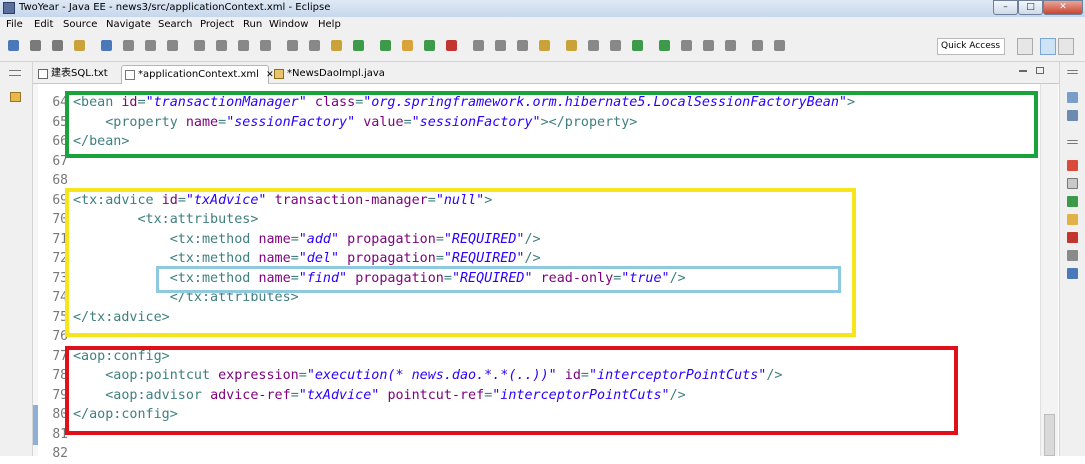 The height and width of the screenshot is (464, 1085). What do you see at coordinates (677, 375) in the screenshot?
I see `code-token: "interceptorPointCuts"` at bounding box center [677, 375].